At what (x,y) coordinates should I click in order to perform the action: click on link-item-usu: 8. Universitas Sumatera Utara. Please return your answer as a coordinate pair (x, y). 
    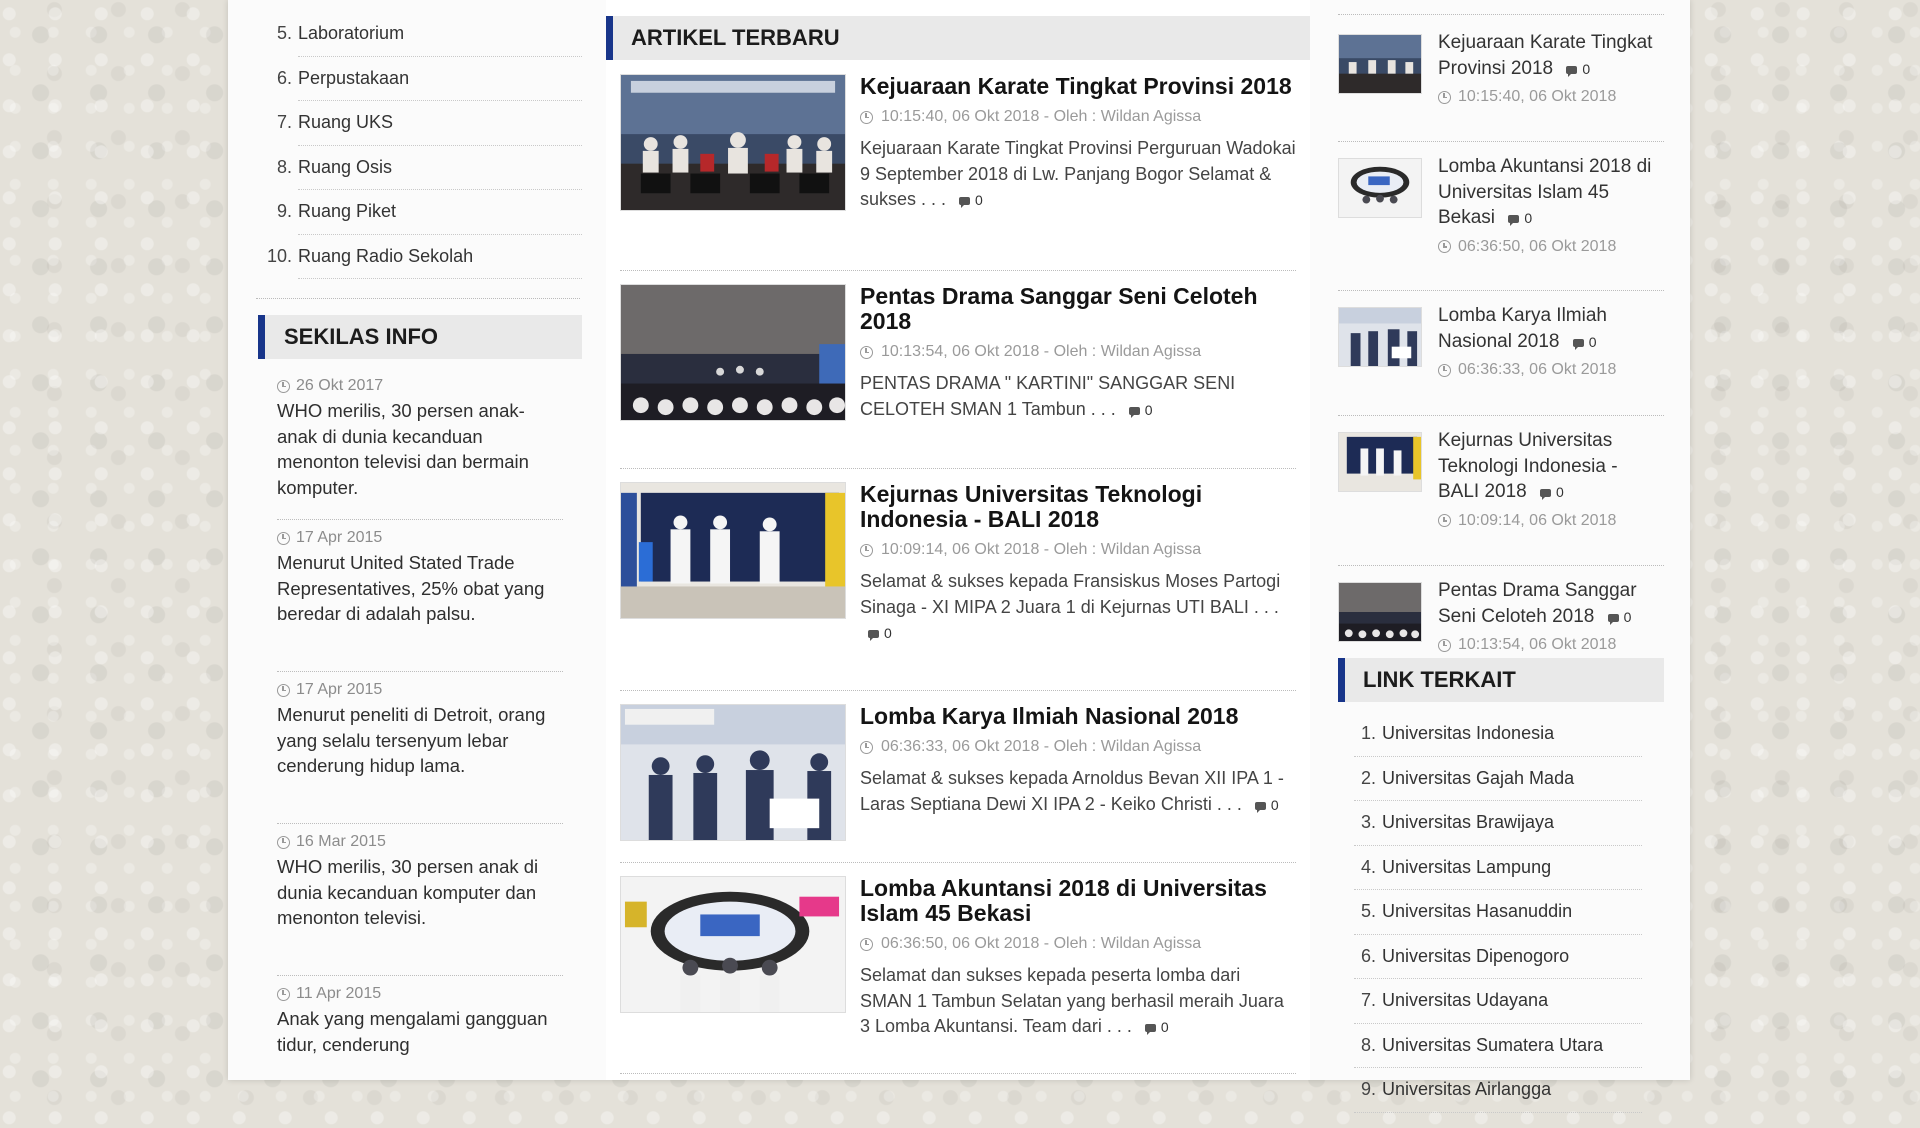
    Looking at the image, I should click on (1498, 1046).